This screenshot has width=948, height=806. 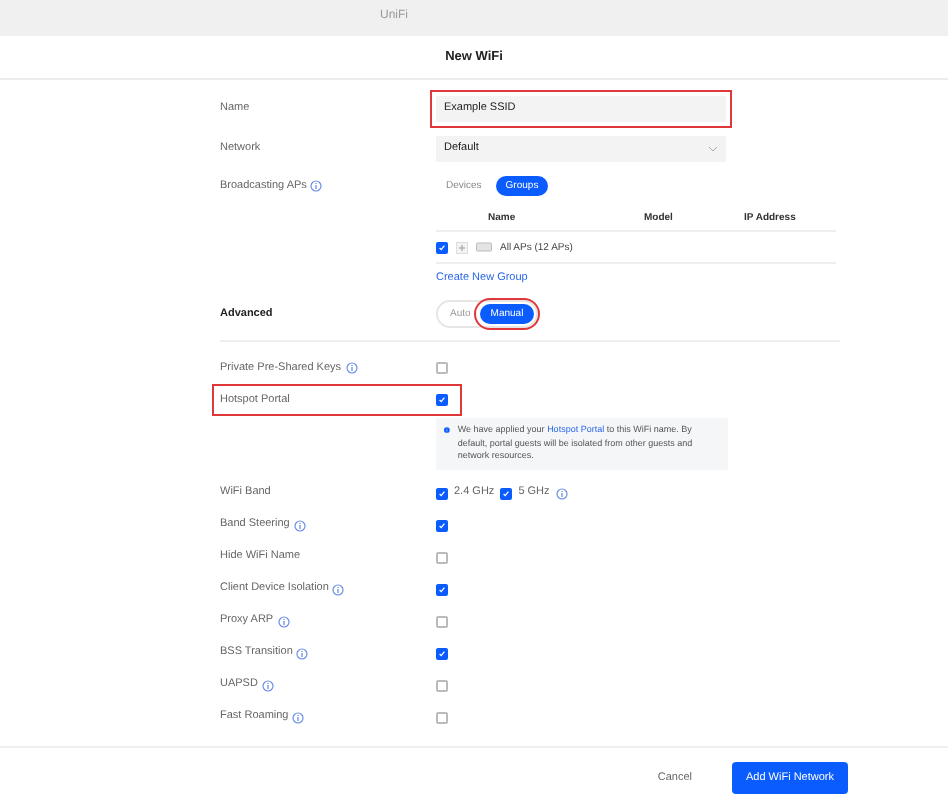 I want to click on info-icon, so click(x=447, y=430).